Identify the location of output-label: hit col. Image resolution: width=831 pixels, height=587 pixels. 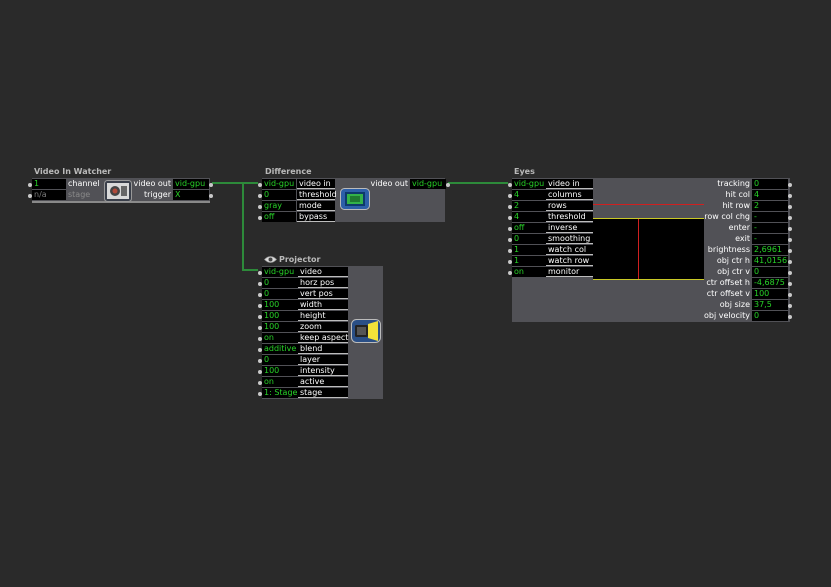
(738, 194).